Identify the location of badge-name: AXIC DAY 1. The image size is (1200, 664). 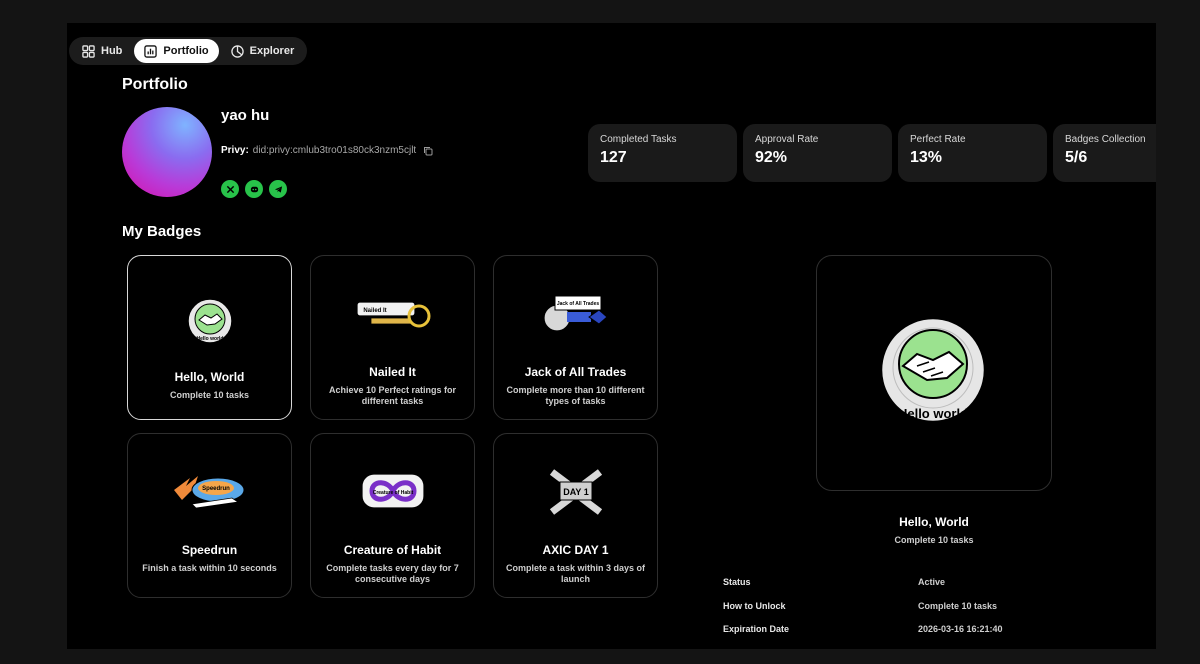
(575, 550).